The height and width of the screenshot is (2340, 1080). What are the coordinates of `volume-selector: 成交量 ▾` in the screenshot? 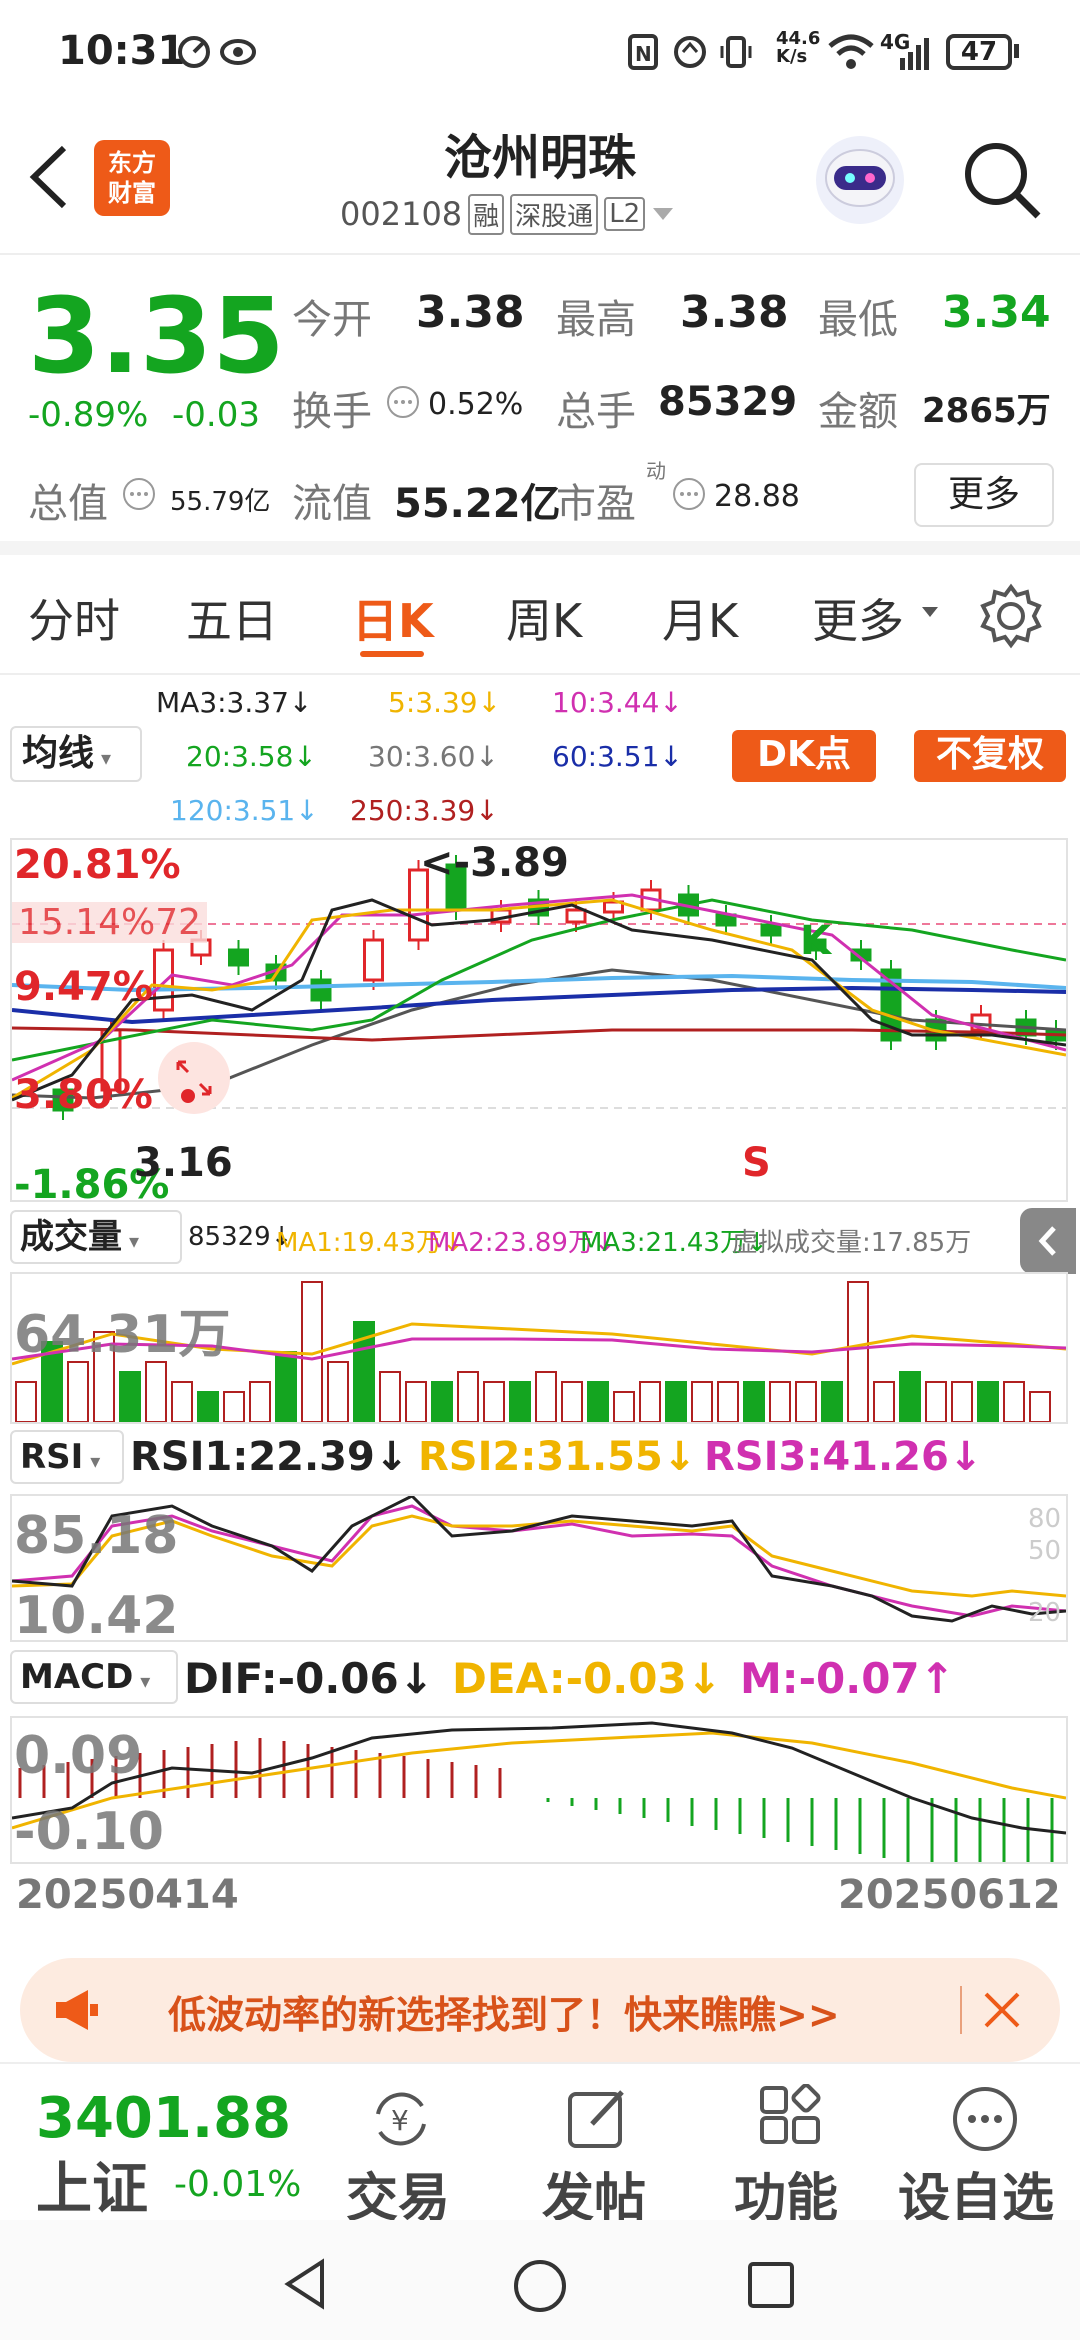 It's located at (96, 1237).